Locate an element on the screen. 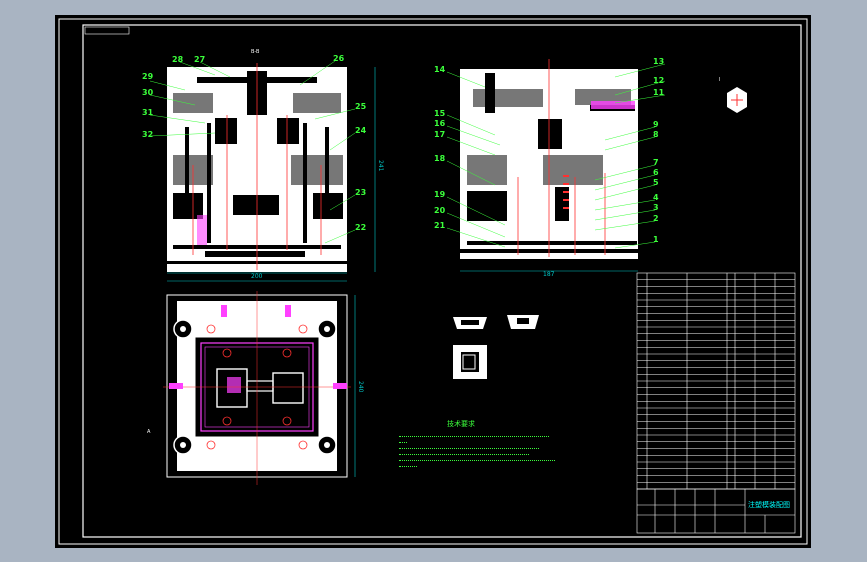 Image resolution: width=867 pixels, height=562 pixels. part-number-label: 29 is located at coordinates (148, 76).